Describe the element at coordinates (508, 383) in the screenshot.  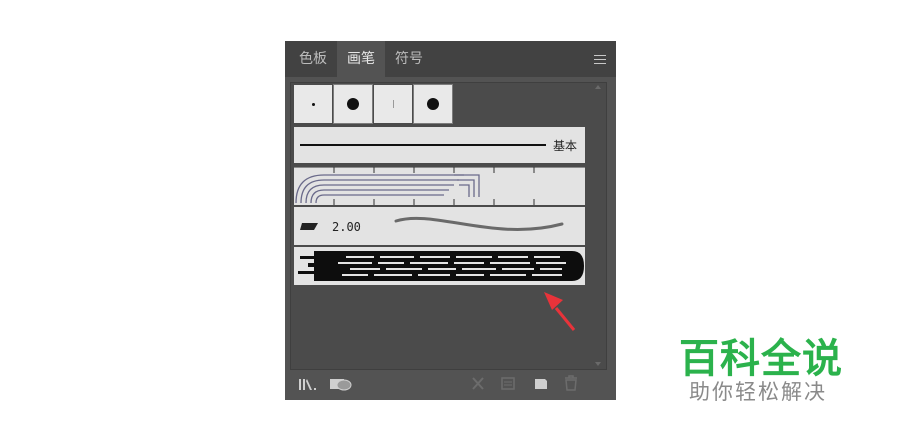
I see `brush-options-icon` at that location.